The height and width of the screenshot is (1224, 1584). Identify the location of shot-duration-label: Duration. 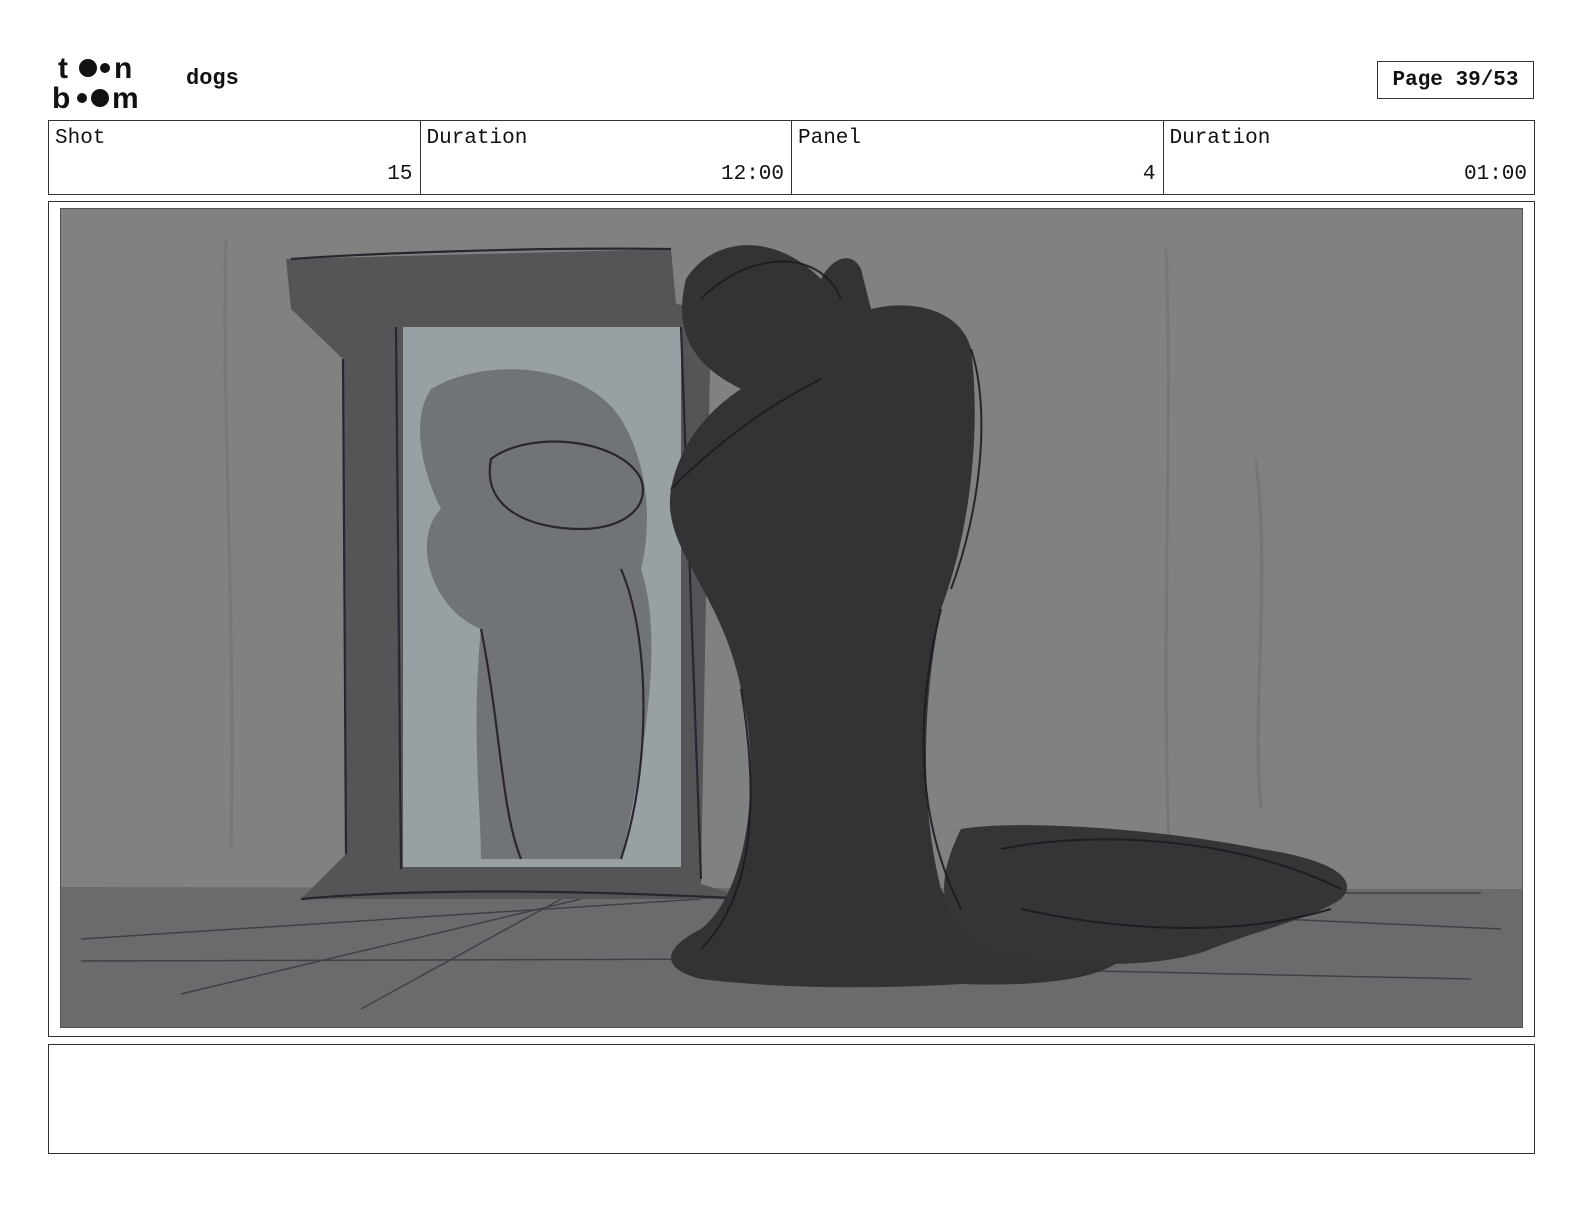
(477, 138).